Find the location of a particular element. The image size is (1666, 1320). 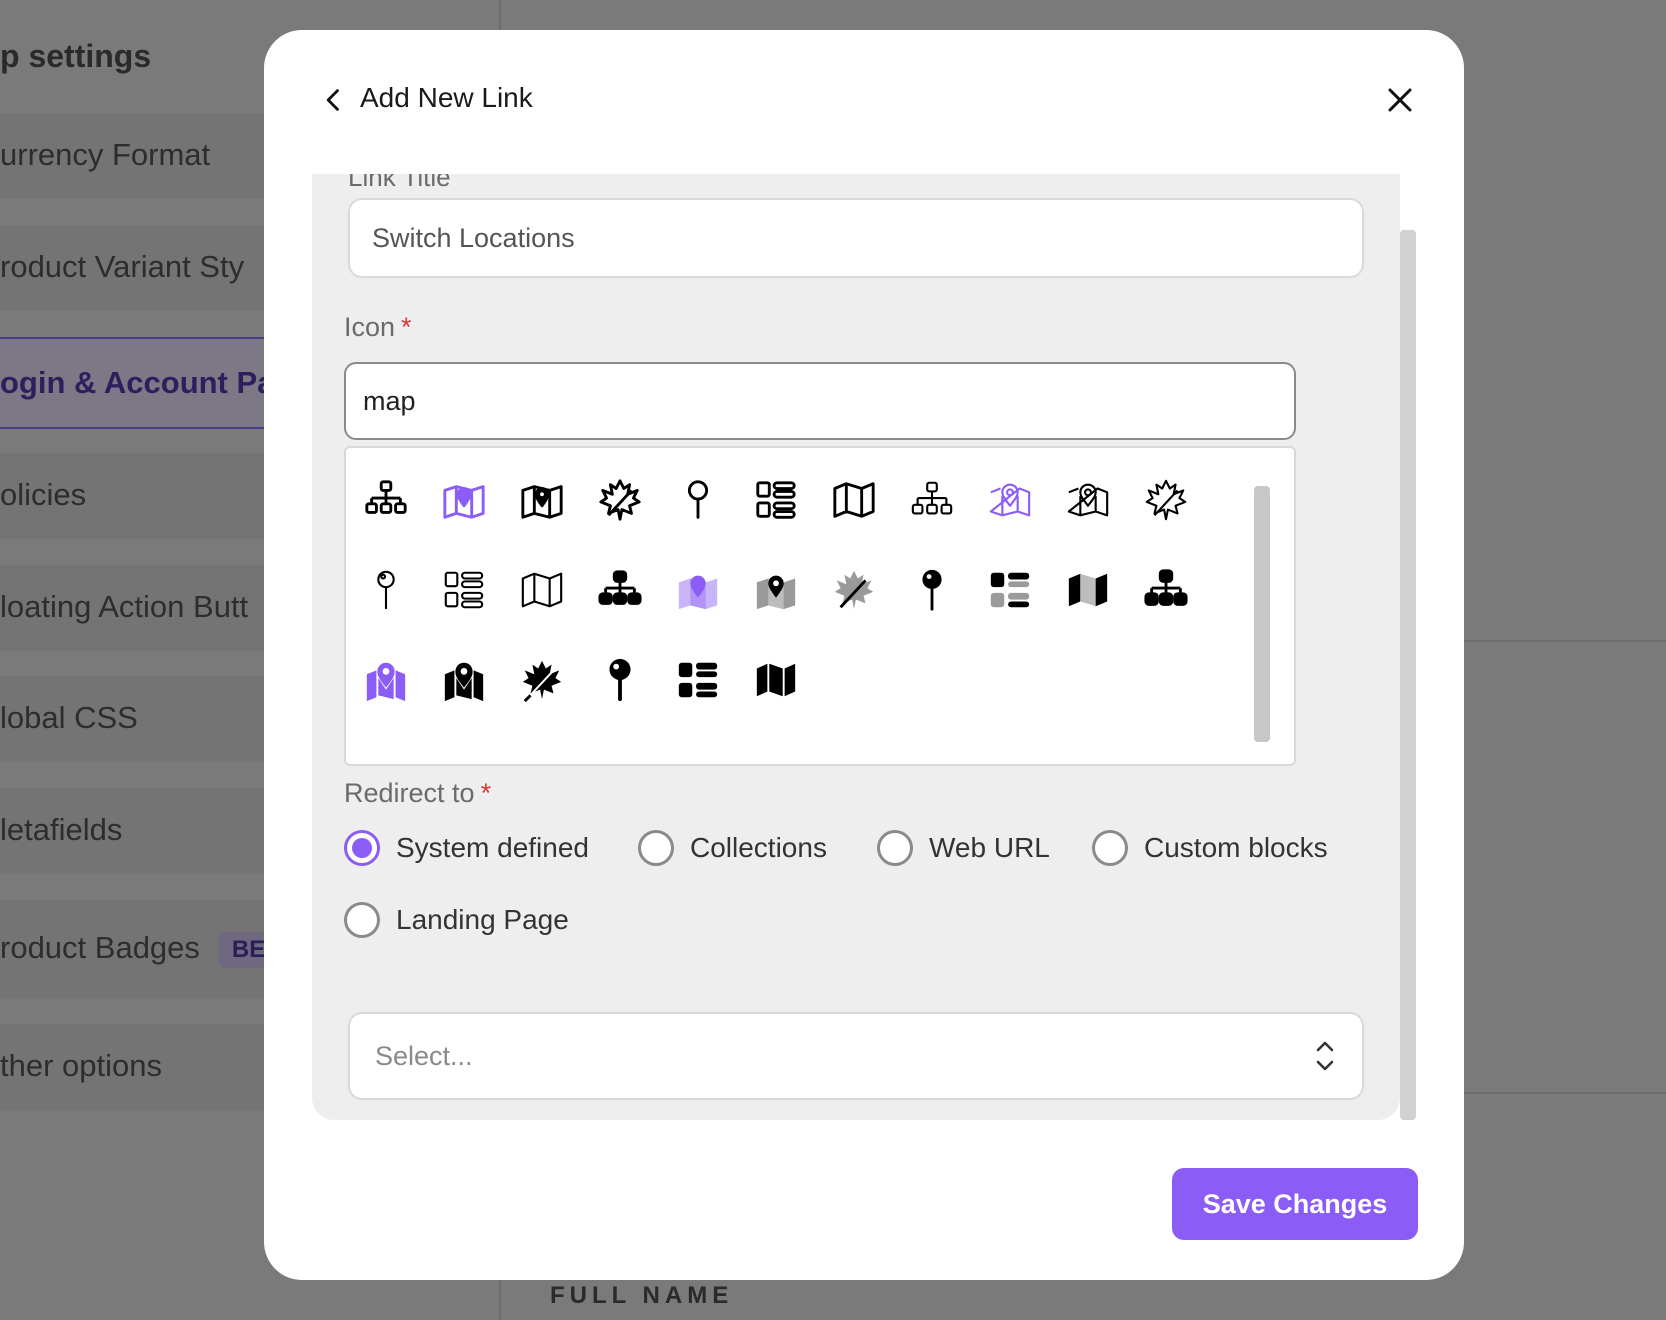

map-thin-icon is located at coordinates (542, 590).